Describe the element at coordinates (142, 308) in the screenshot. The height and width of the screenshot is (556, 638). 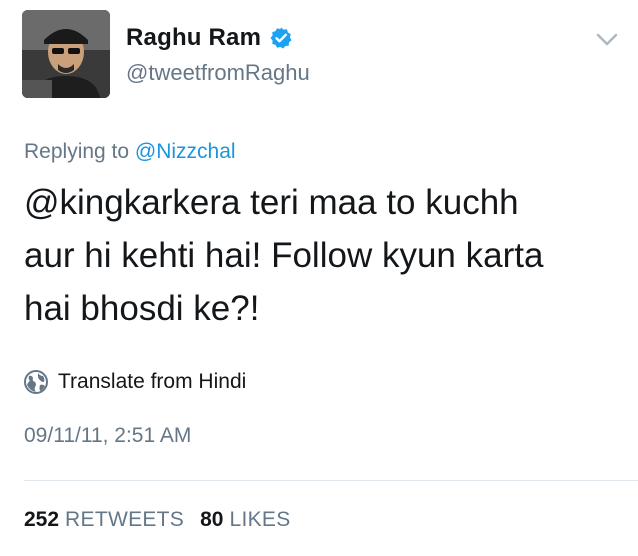
I see `tweet-line-3: hai bhosdi ke?!` at that location.